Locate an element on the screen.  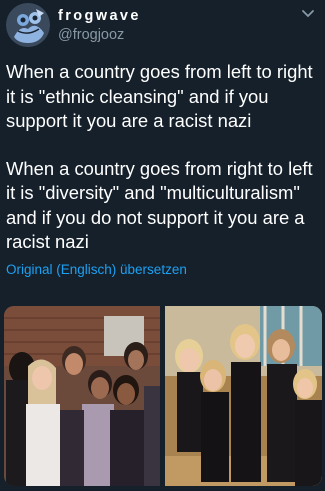
tweet-header: frogwave @frogjooz is located at coordinates (162, 27).